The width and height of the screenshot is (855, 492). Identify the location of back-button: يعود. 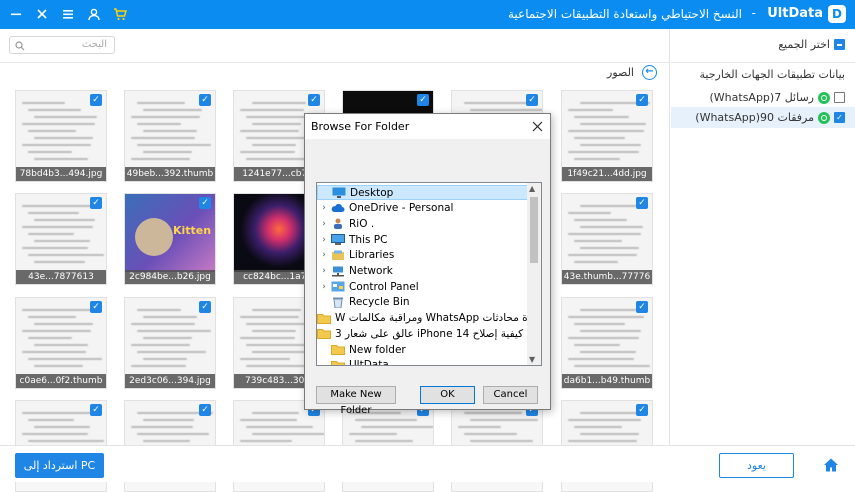
(756, 465).